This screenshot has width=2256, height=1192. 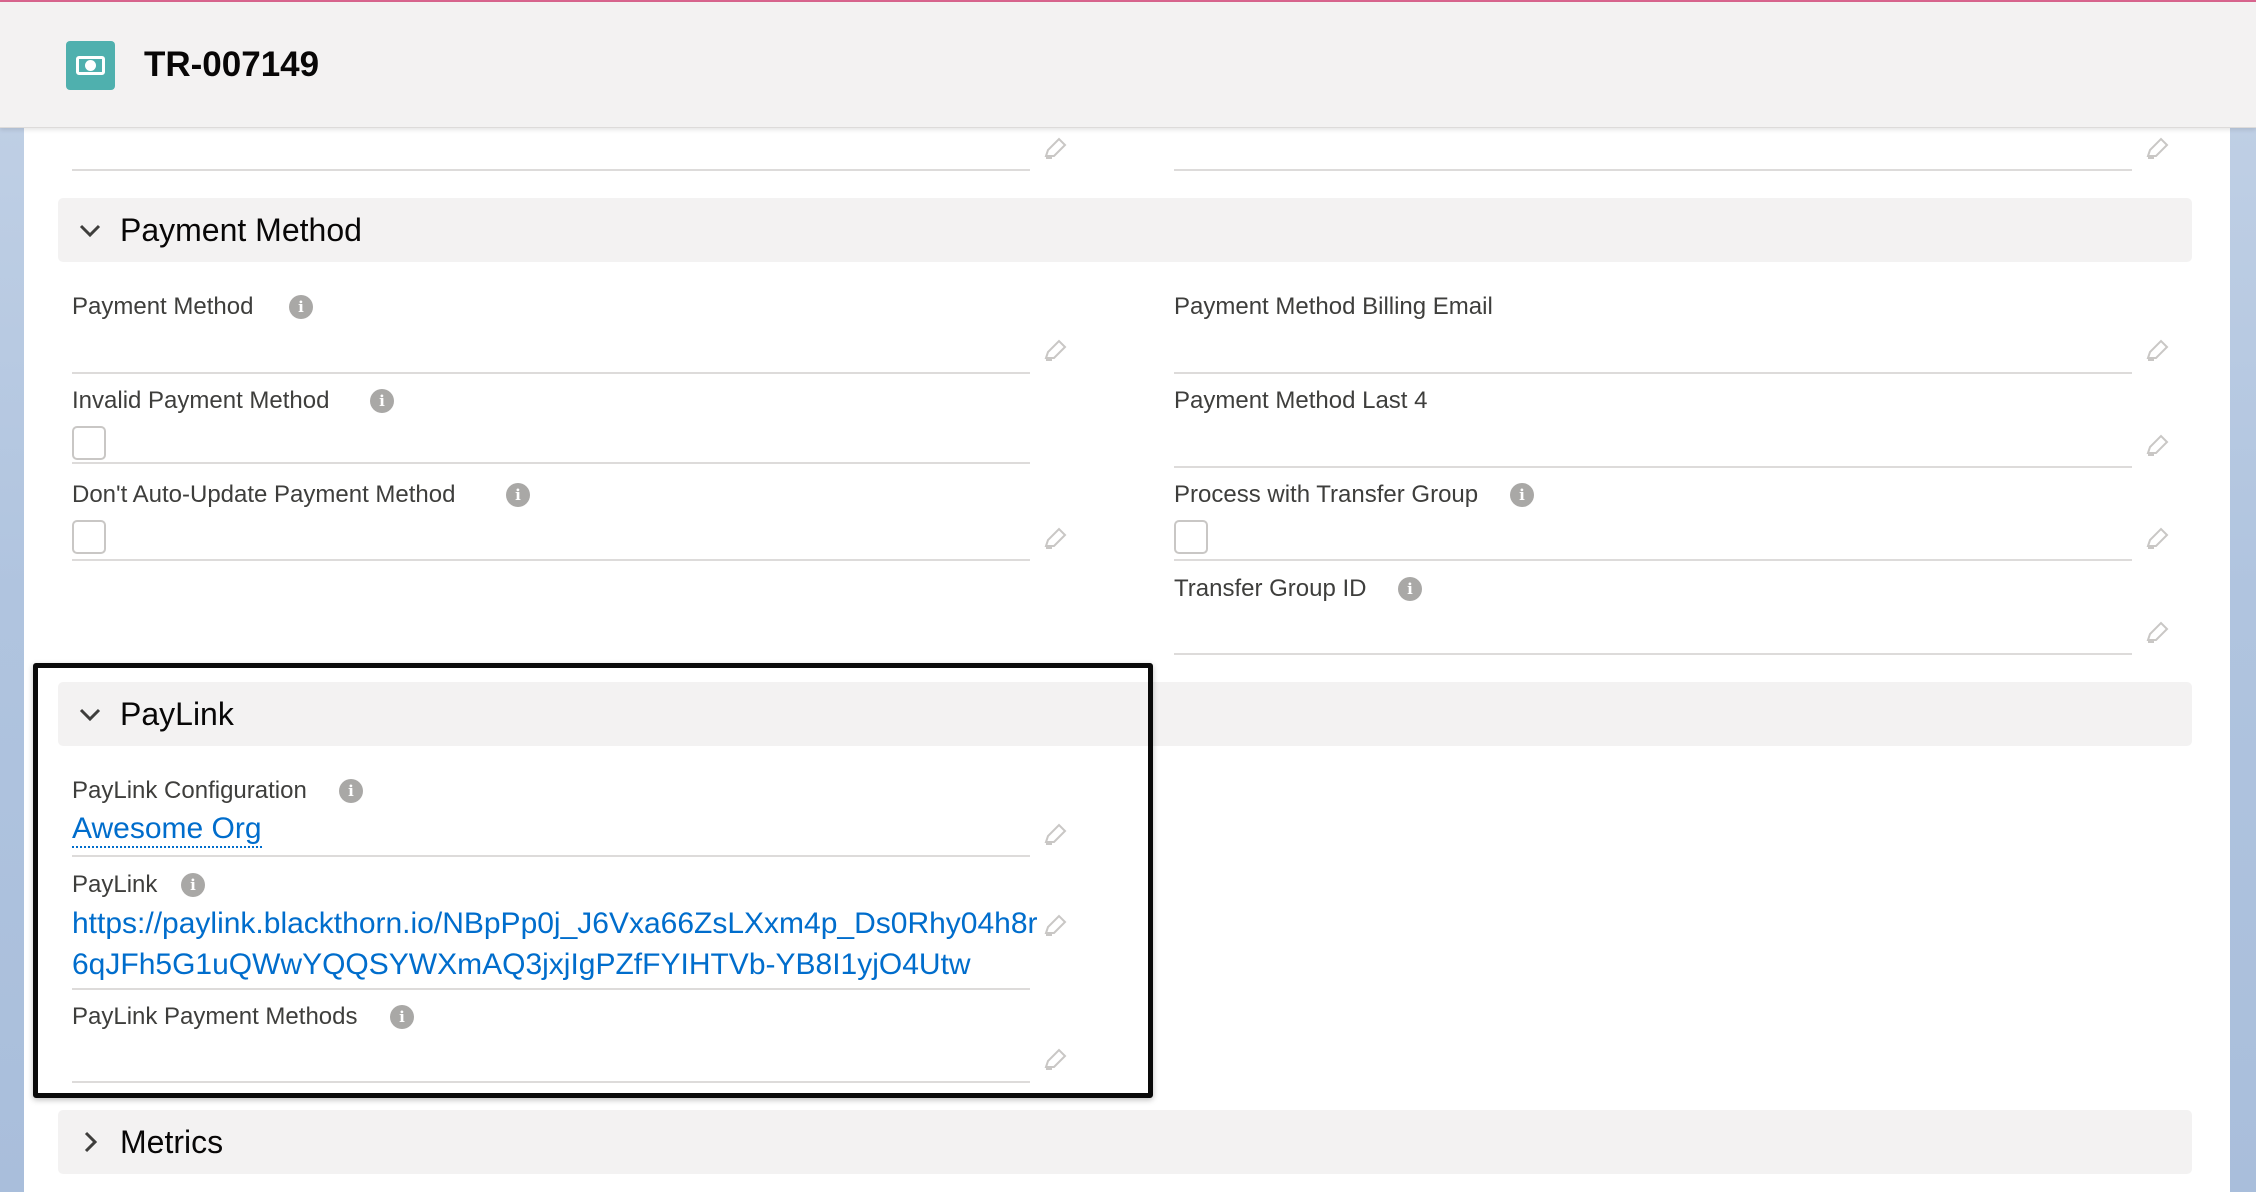 I want to click on section-payment-method: Payment Method, so click(x=1125, y=230).